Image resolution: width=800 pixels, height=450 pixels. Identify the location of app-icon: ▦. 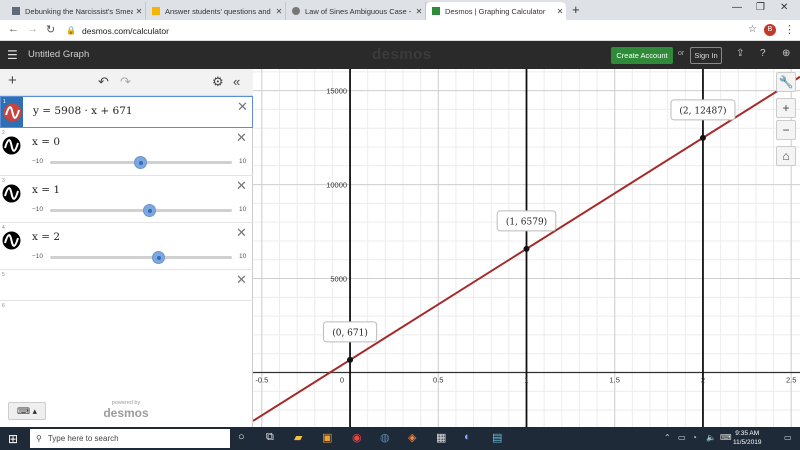
(441, 437).